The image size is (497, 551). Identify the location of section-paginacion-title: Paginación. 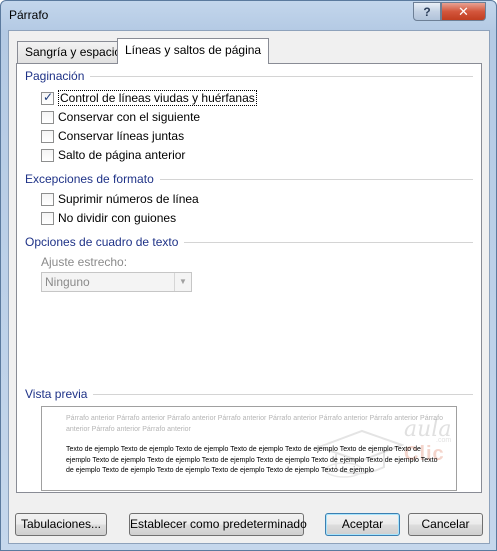
(55, 76).